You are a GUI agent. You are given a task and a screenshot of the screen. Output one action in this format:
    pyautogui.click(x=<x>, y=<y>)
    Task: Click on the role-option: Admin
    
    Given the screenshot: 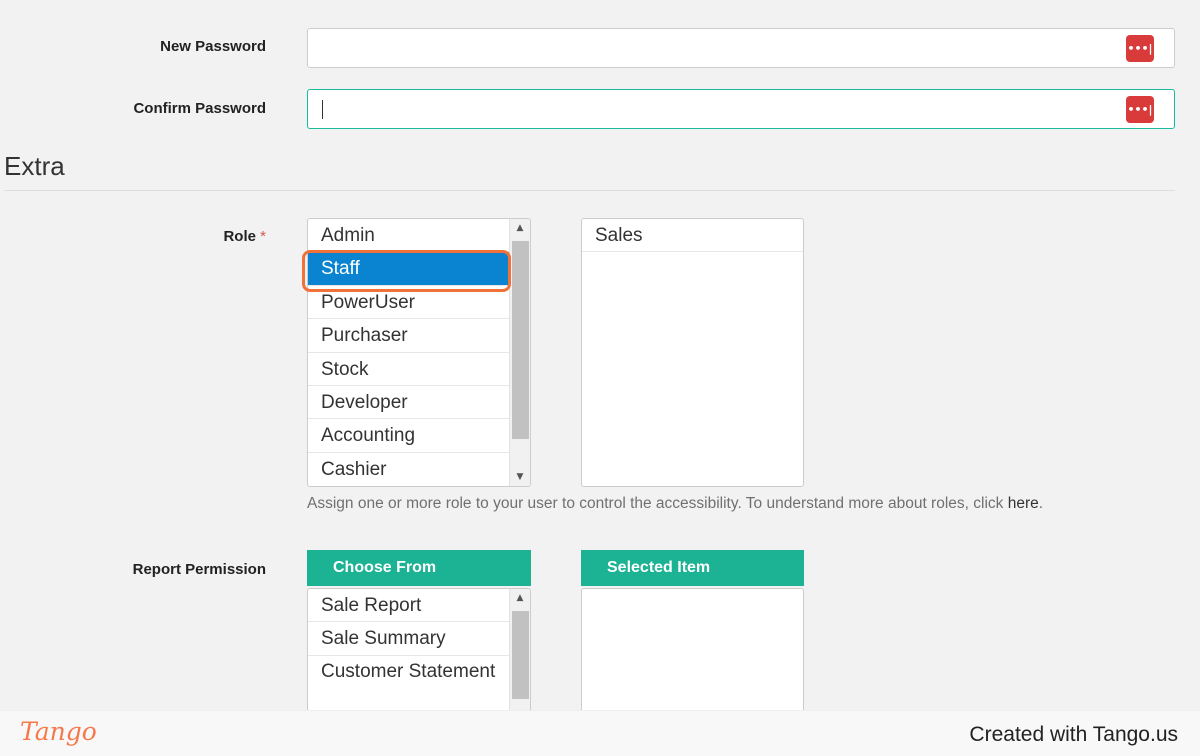 What is the action you would take?
    pyautogui.click(x=419, y=236)
    